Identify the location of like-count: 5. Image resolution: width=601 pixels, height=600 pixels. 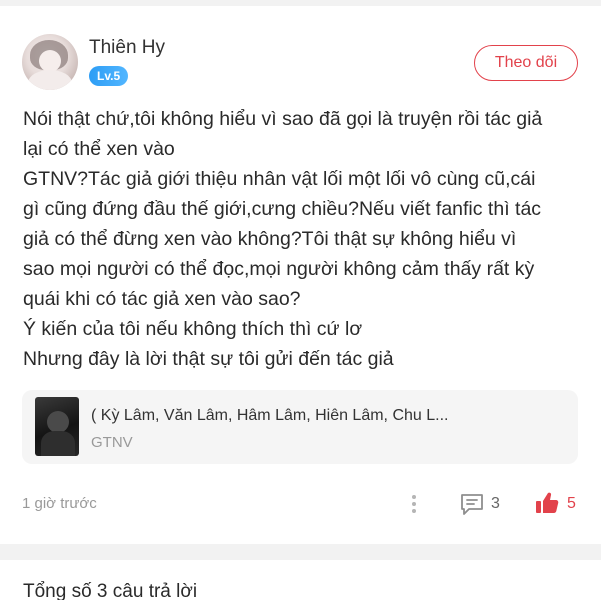
(571, 503).